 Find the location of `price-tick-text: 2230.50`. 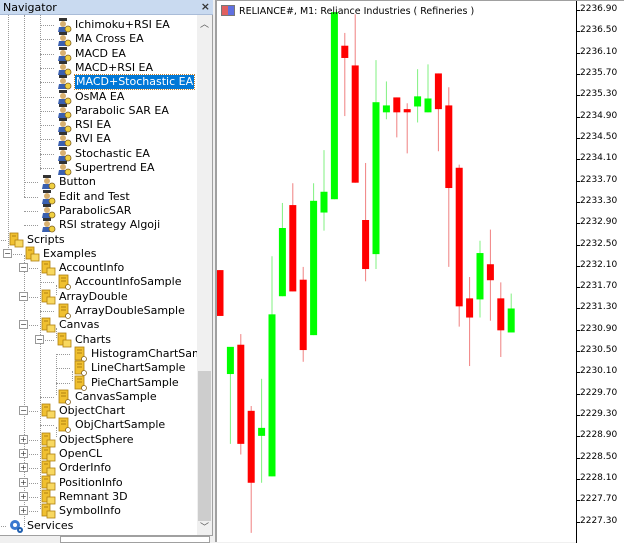

price-tick-text: 2230.50 is located at coordinates (599, 350).